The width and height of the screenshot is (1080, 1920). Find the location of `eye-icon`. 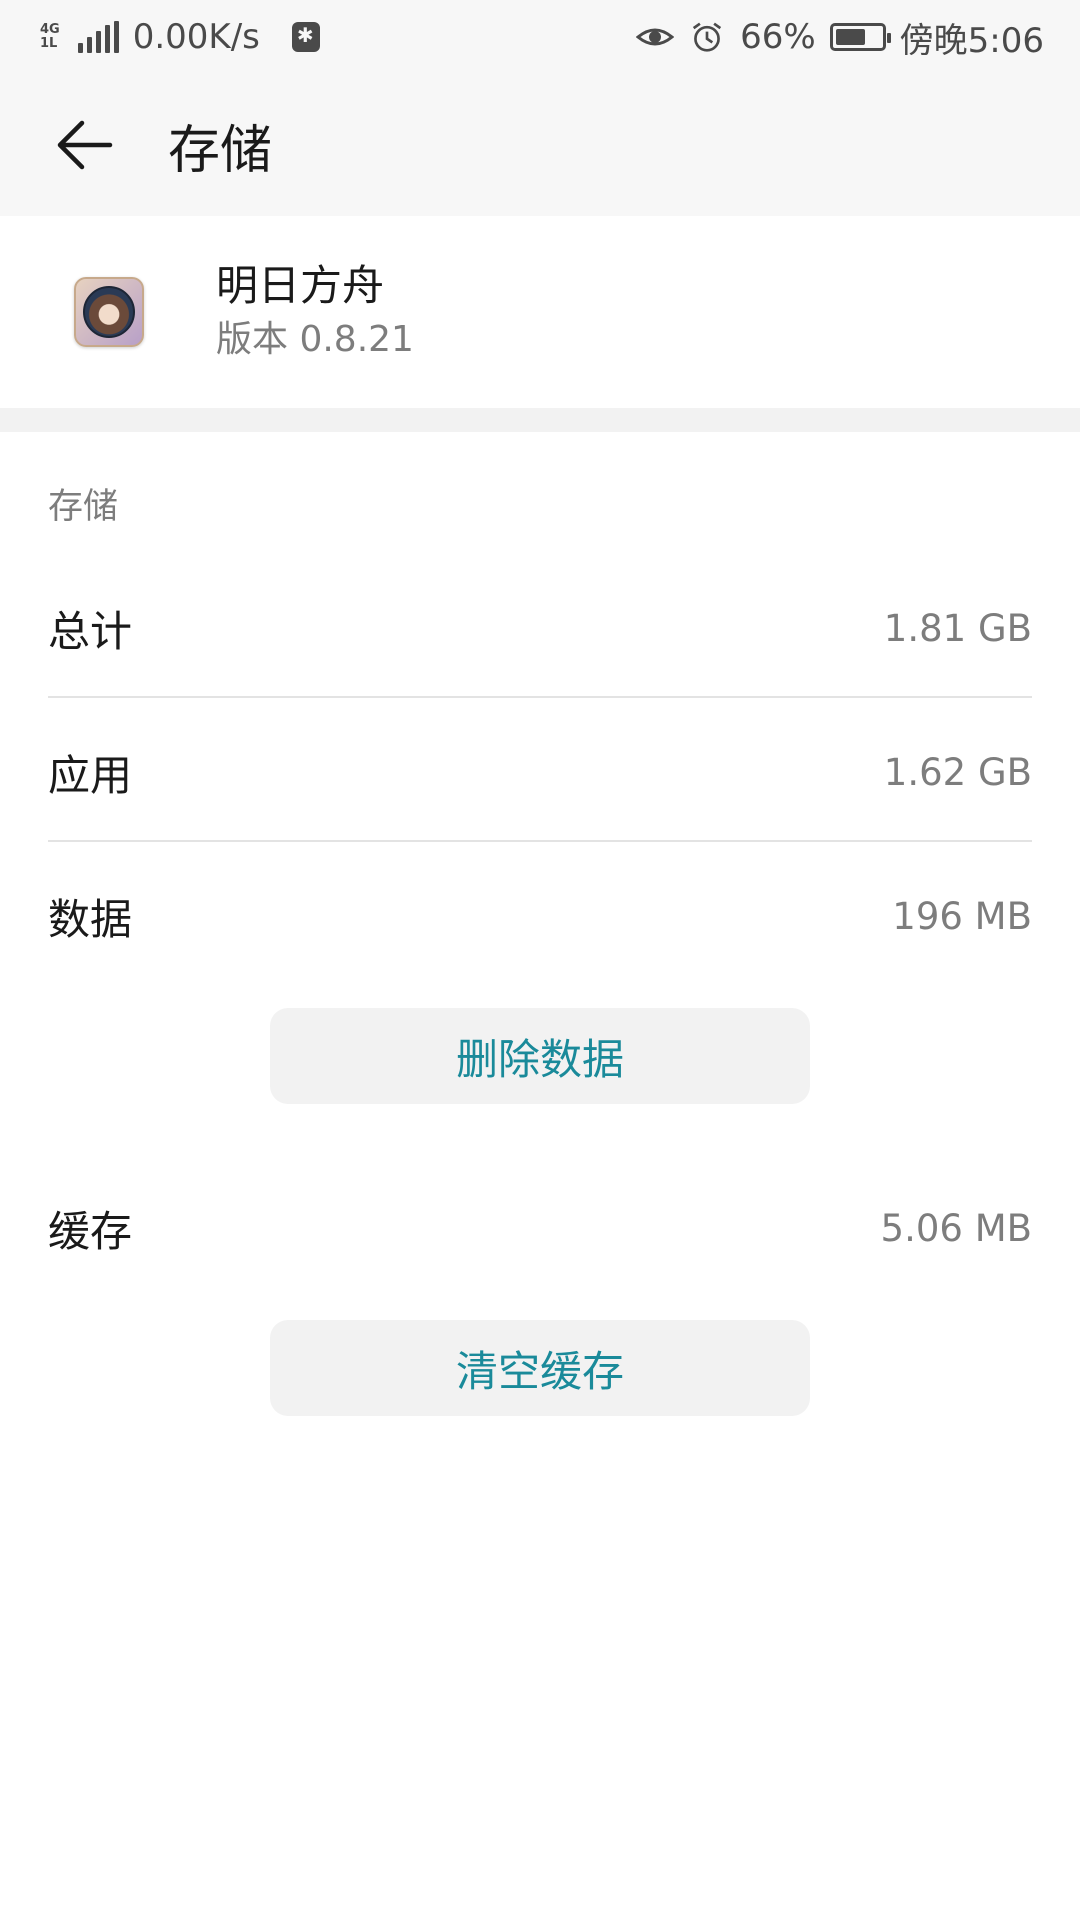

eye-icon is located at coordinates (655, 37).